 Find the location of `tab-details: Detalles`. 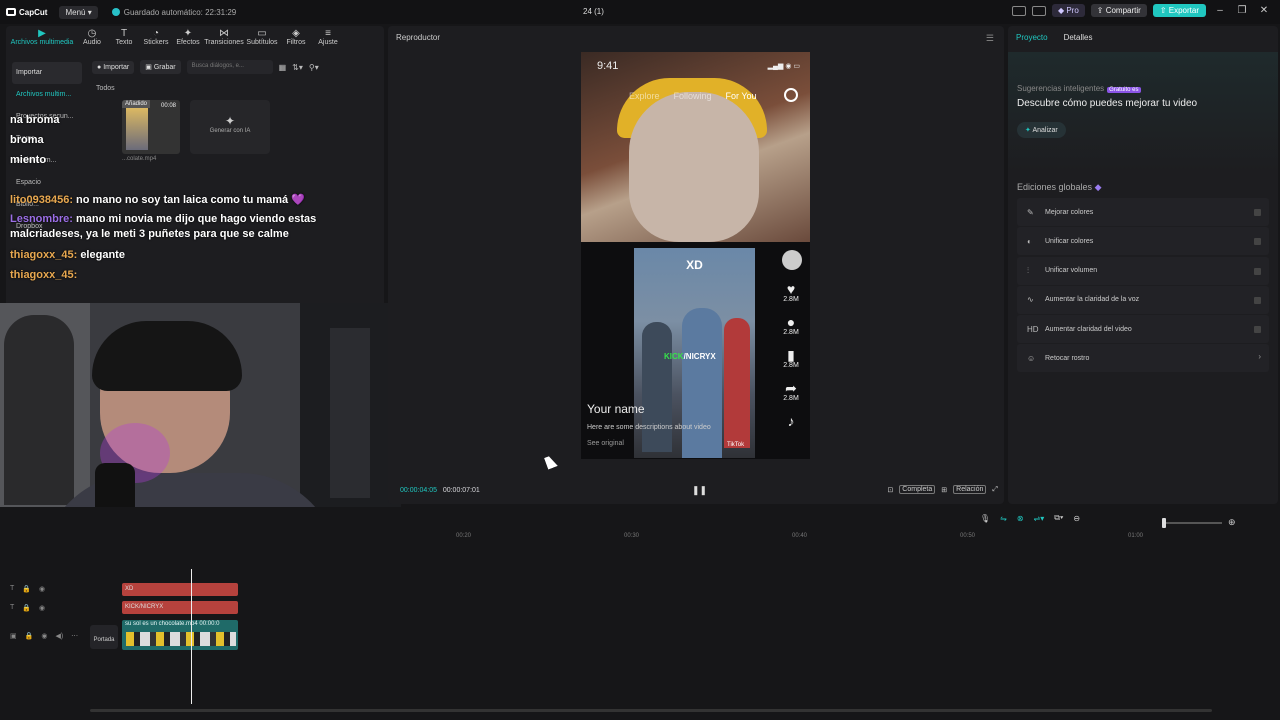

tab-details: Detalles is located at coordinates (1078, 37).